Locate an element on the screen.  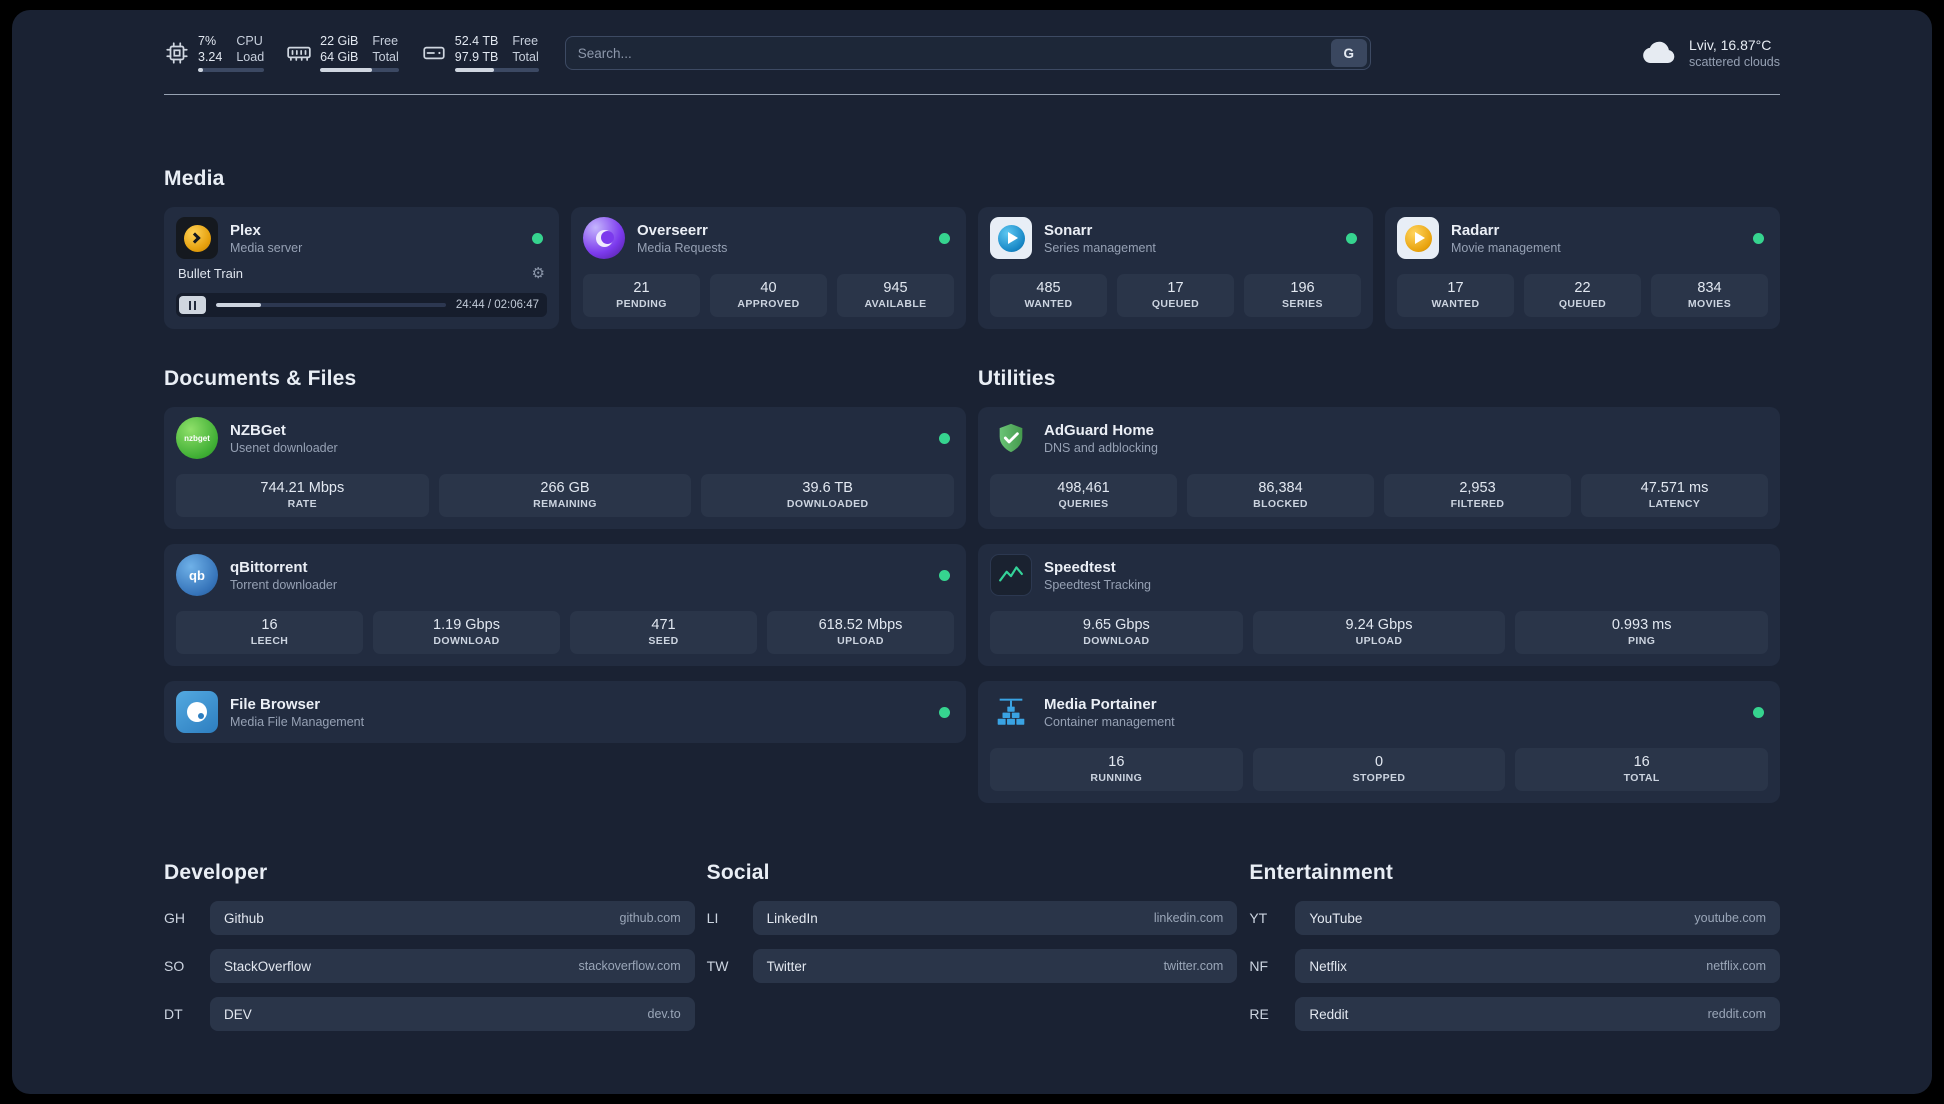
stat-value: 471 is located at coordinates (663, 625).